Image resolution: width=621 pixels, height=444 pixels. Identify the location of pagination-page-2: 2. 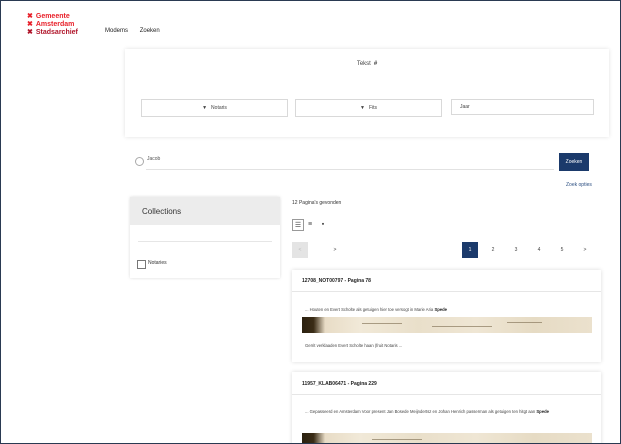
(493, 250).